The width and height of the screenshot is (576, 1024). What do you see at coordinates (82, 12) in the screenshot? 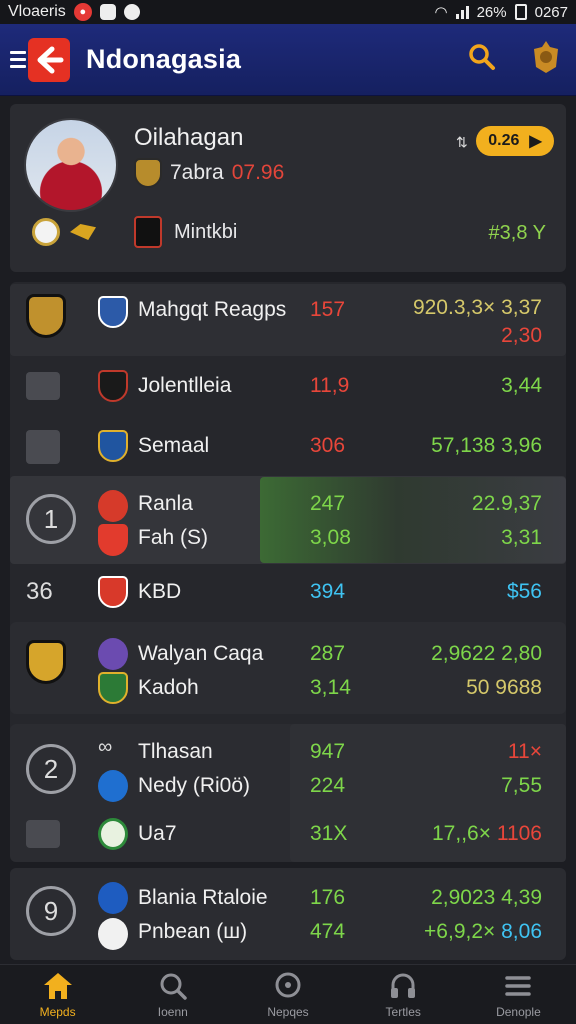
I see `notification-icon: ●` at bounding box center [82, 12].